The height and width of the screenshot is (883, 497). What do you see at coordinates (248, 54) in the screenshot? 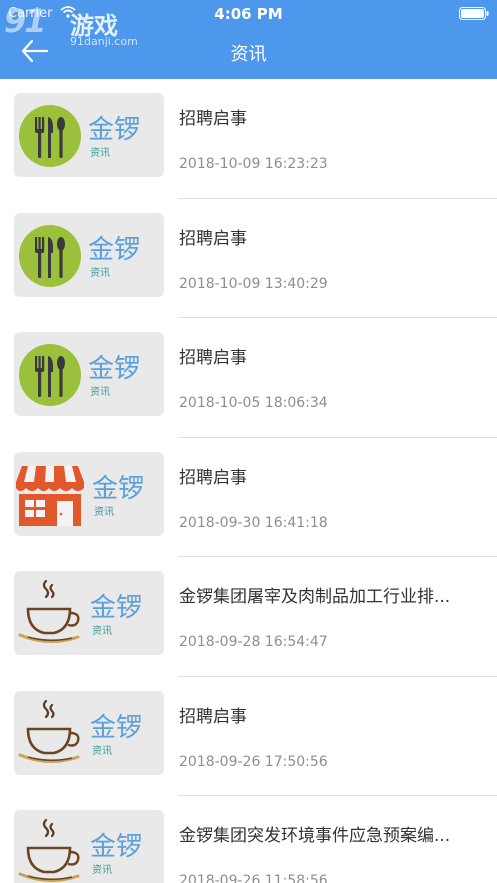
I see `page-title: 资讯` at bounding box center [248, 54].